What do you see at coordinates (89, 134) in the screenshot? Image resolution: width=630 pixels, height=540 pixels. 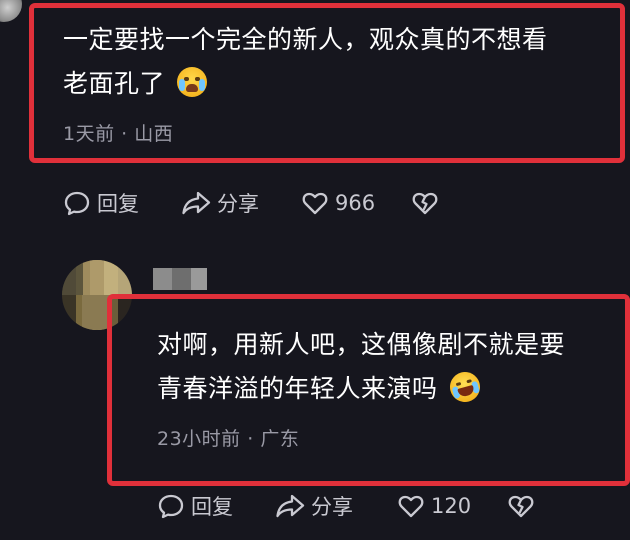 I see `comment-time: 1天前` at bounding box center [89, 134].